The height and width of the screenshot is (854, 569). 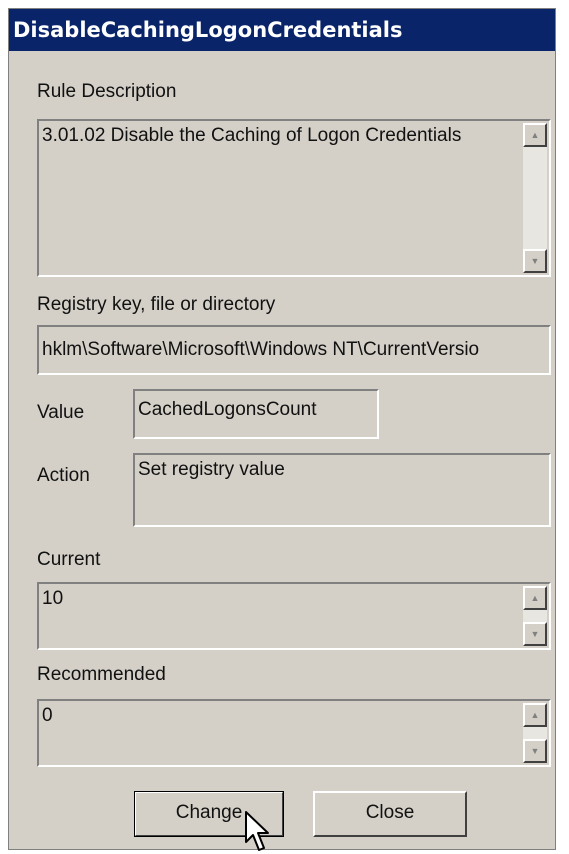 I want to click on rule-description-label: Rule Description, so click(x=107, y=91).